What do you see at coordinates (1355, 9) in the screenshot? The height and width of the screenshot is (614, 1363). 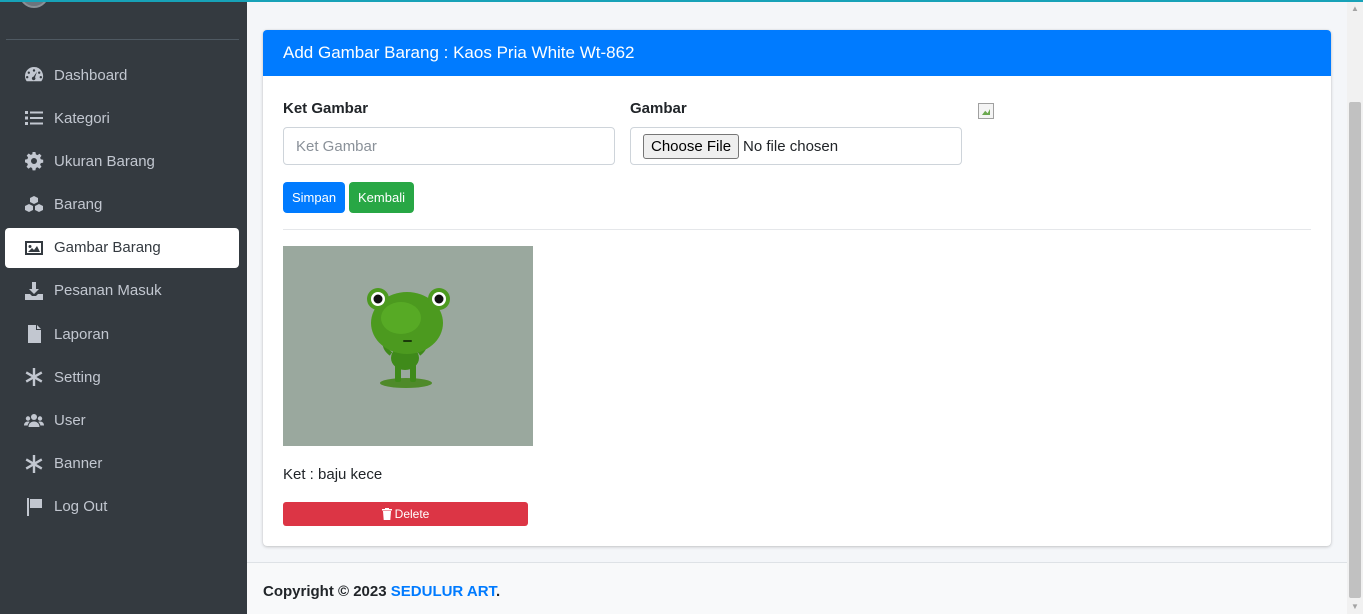 I see `scroll-up-icon: ▲` at bounding box center [1355, 9].